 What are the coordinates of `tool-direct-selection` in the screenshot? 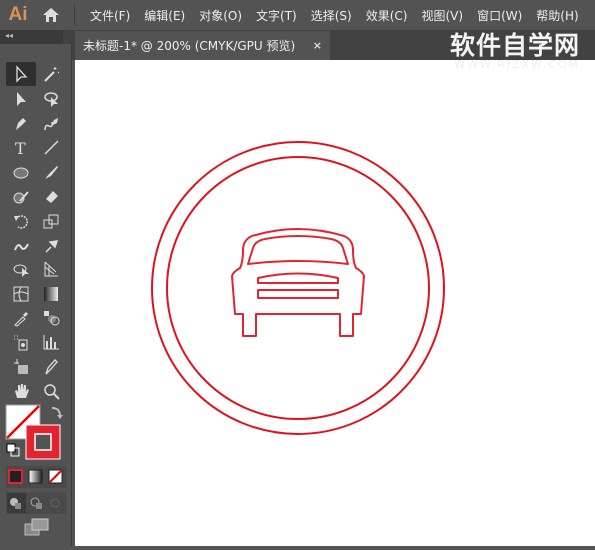 It's located at (21, 98).